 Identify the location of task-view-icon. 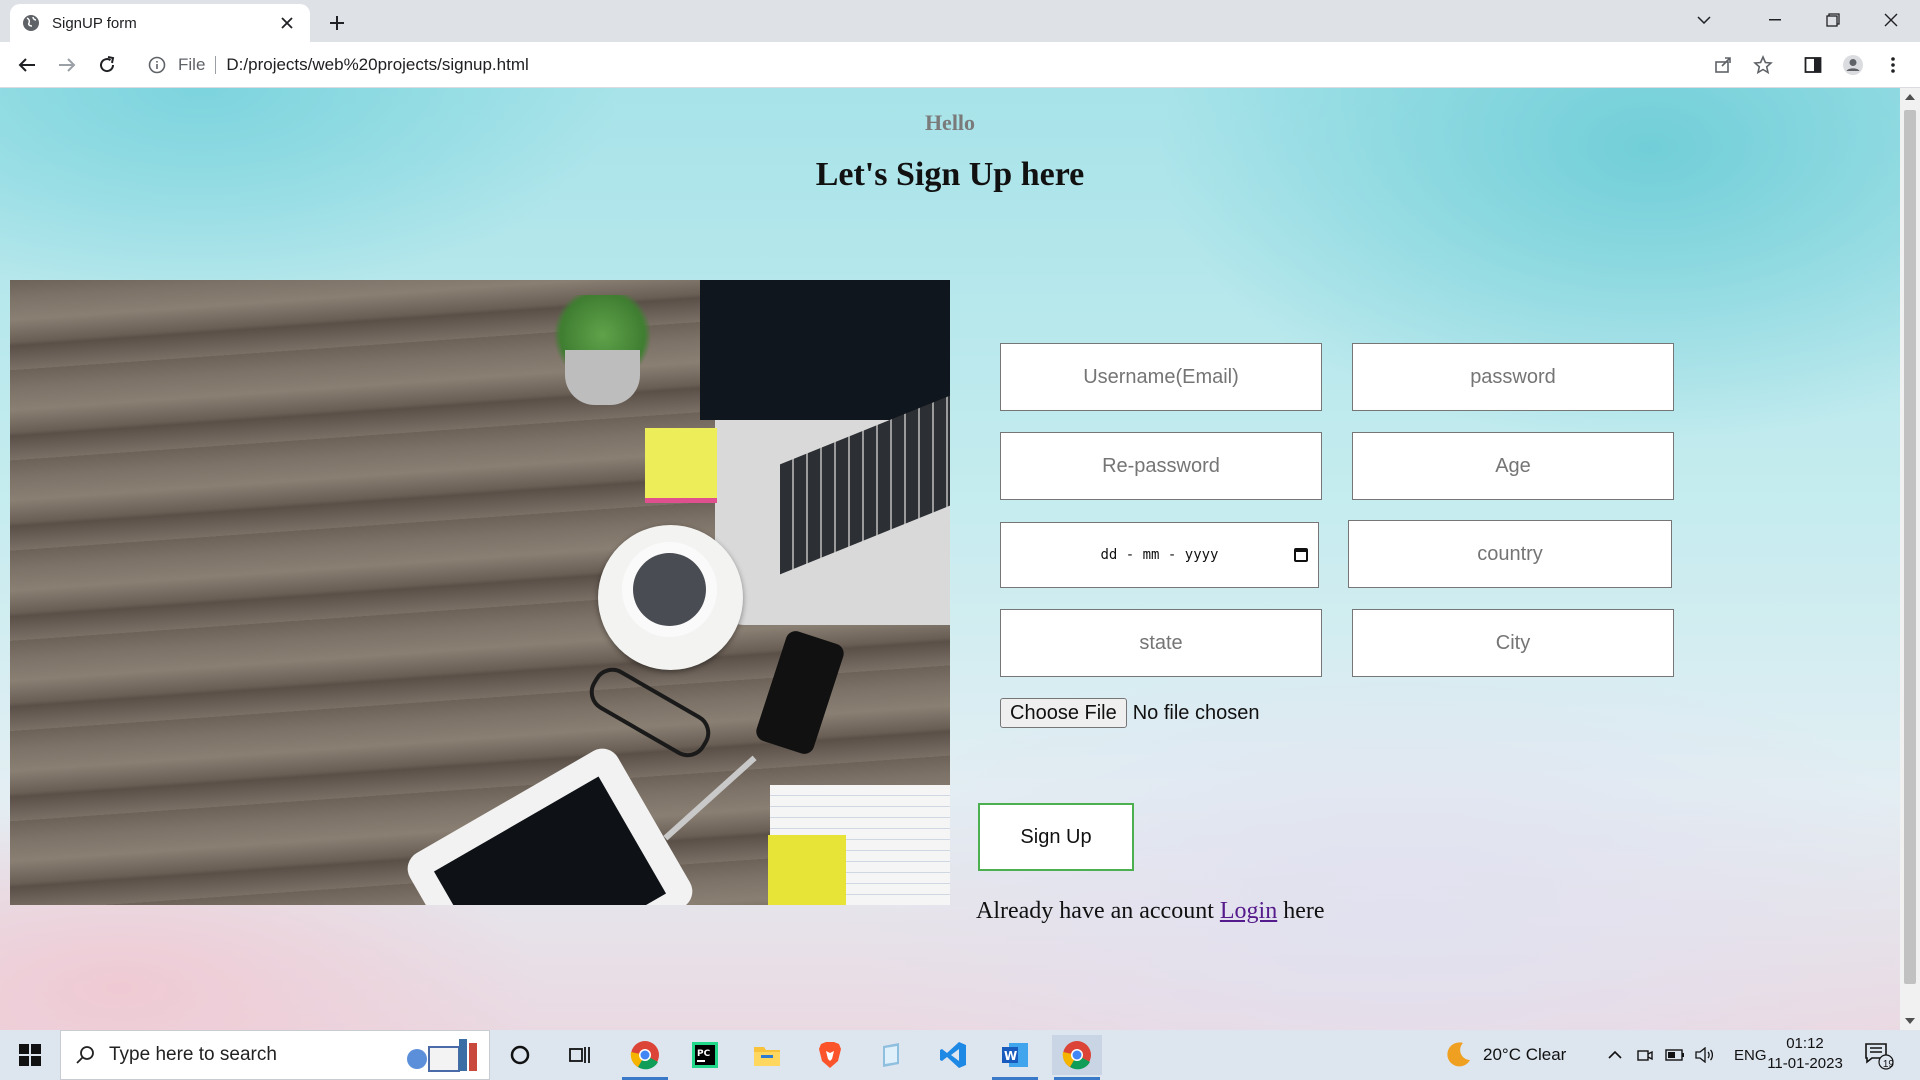
(580, 1055).